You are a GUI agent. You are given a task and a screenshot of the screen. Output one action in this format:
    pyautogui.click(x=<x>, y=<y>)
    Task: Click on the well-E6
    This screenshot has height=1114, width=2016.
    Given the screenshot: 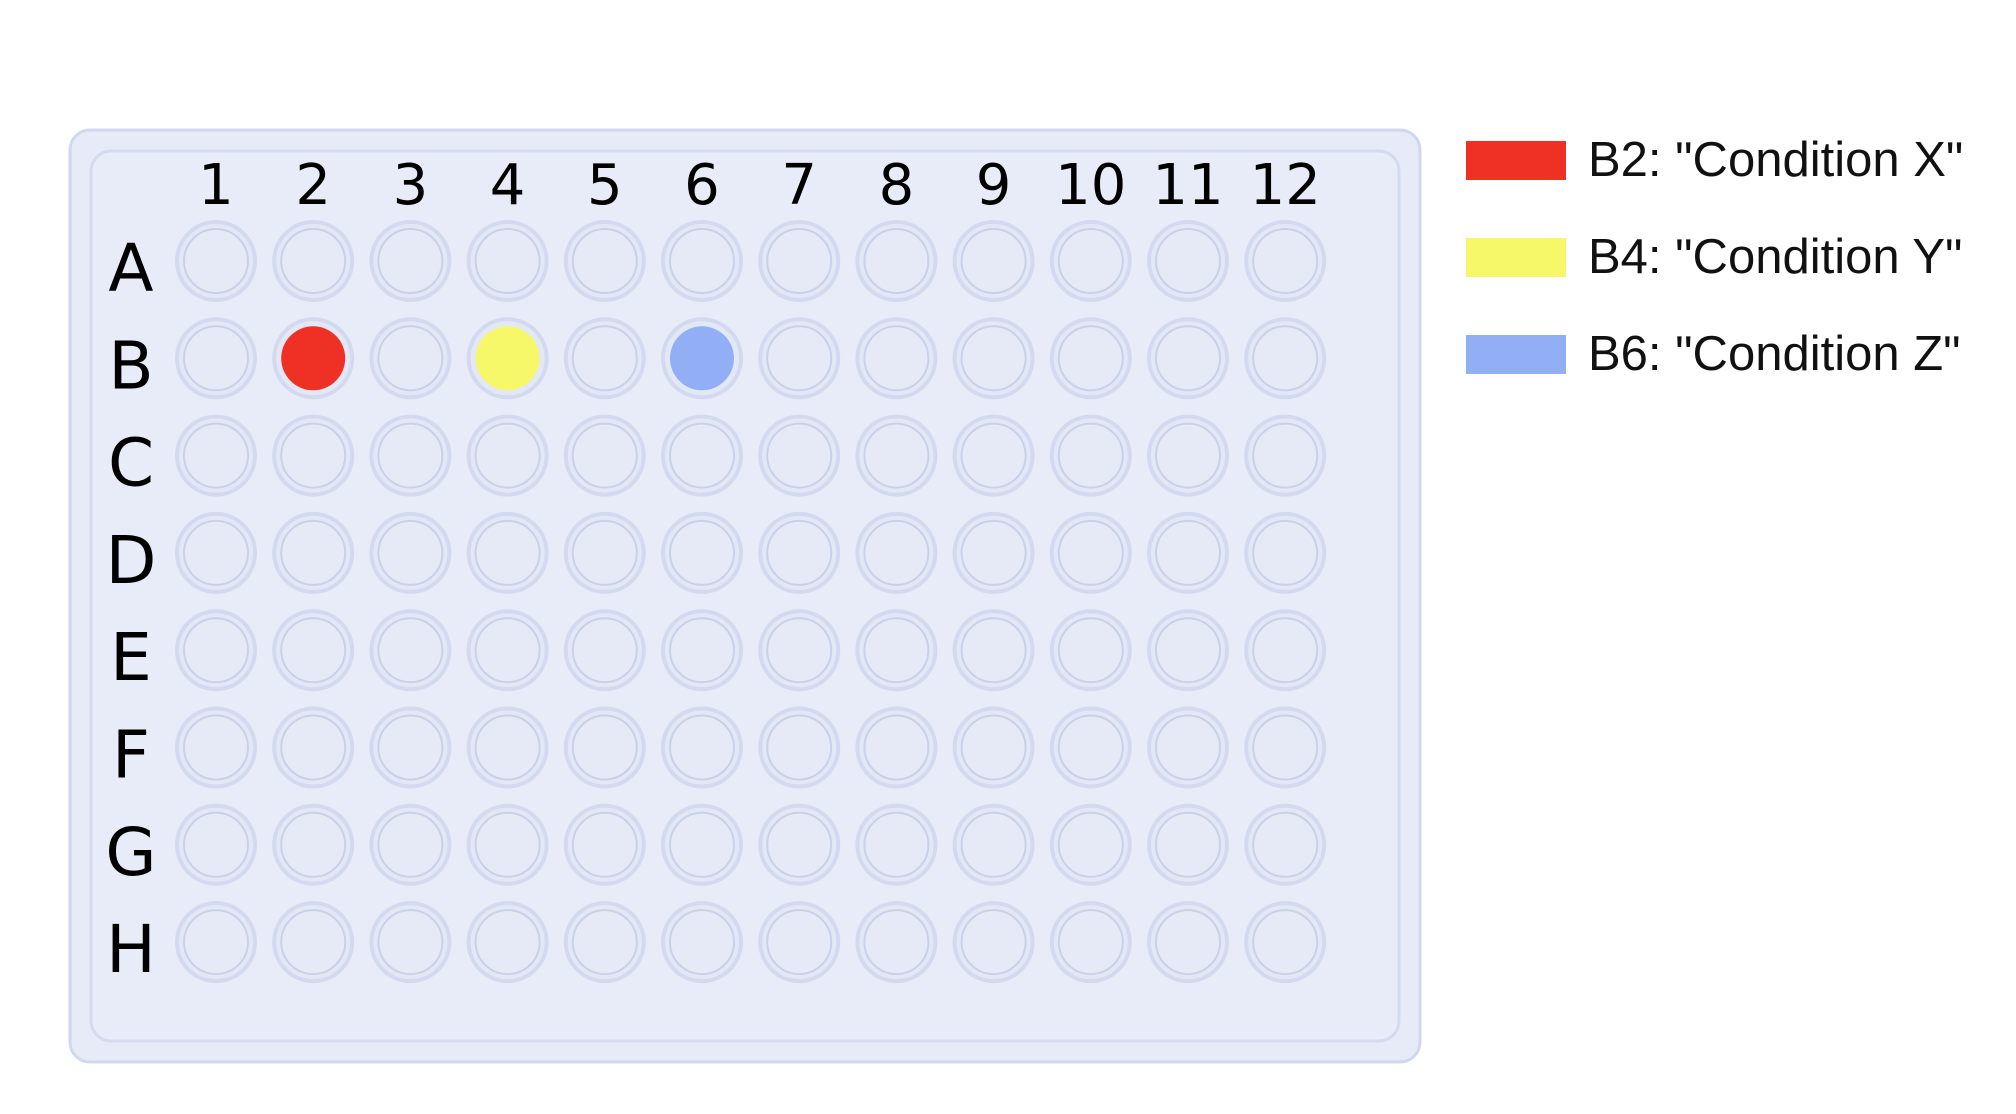 What is the action you would take?
    pyautogui.click(x=702, y=650)
    